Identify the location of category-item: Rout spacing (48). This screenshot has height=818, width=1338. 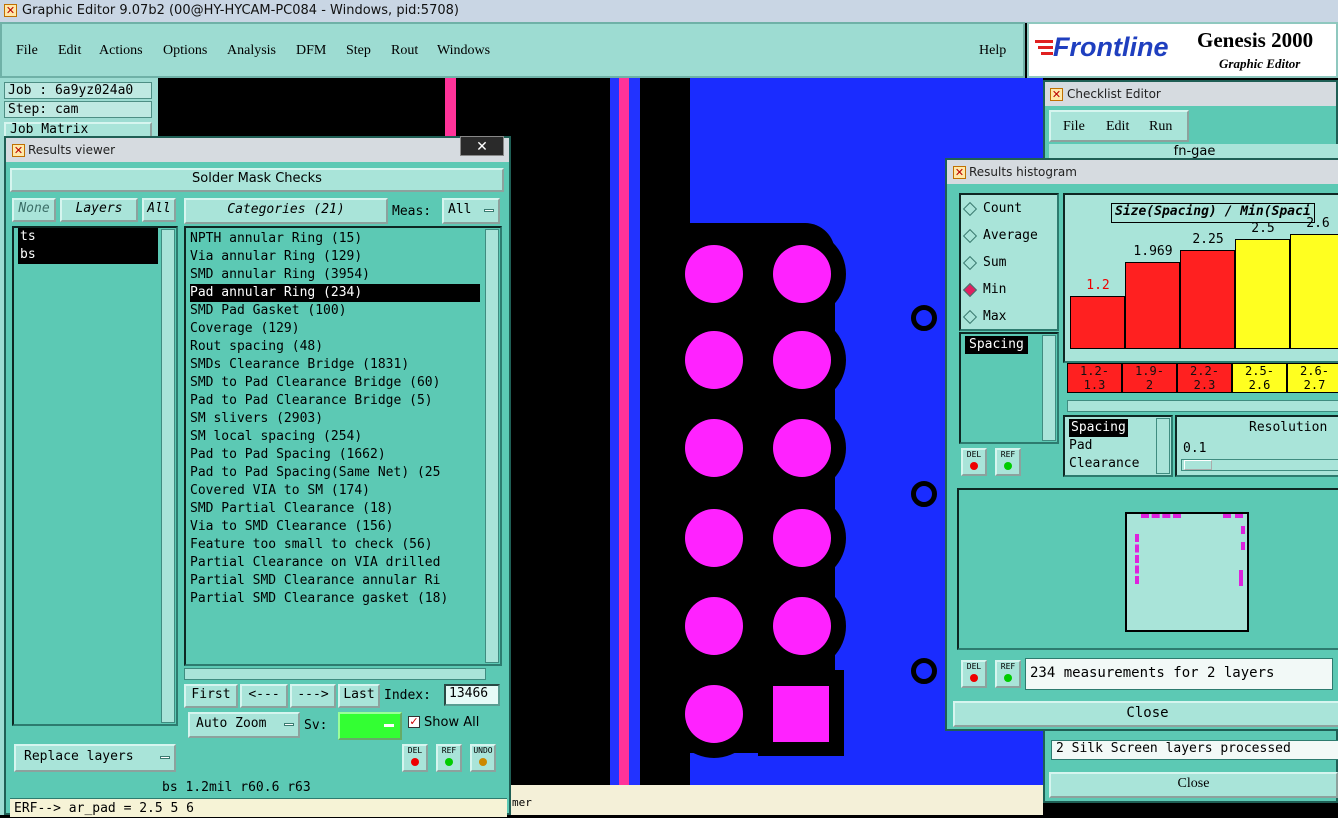
(335, 347).